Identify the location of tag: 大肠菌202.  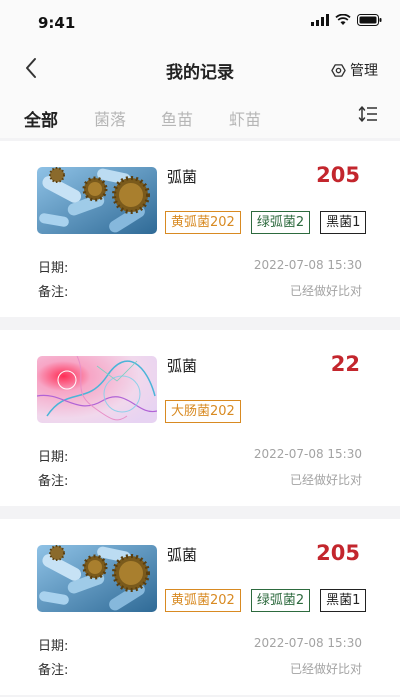
(203, 411).